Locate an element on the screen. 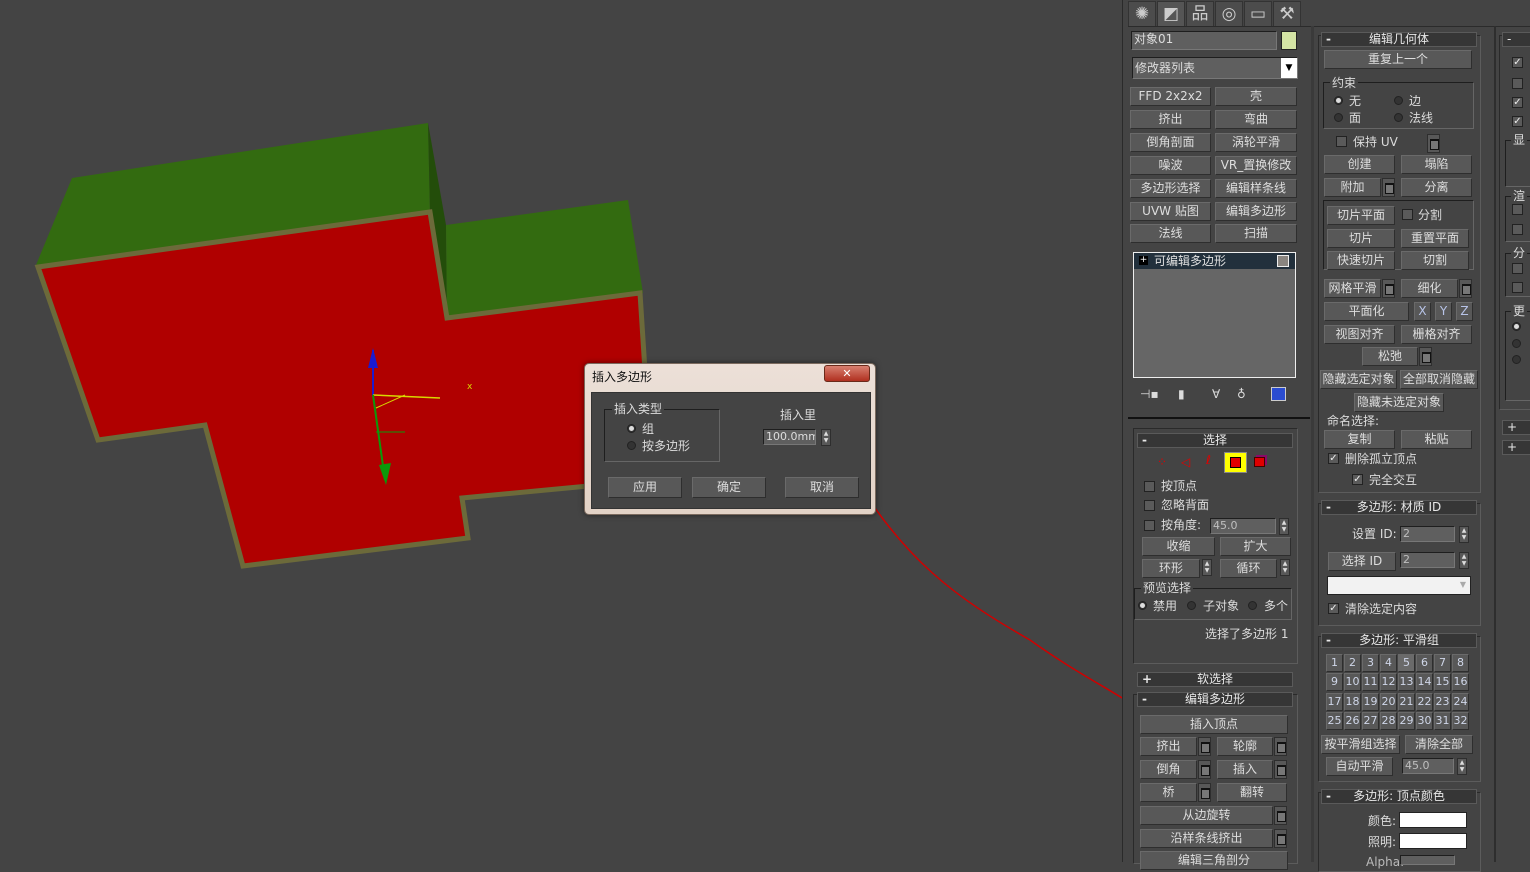 The height and width of the screenshot is (872, 1530). smoothing-group-button: 17 is located at coordinates (1334, 701).